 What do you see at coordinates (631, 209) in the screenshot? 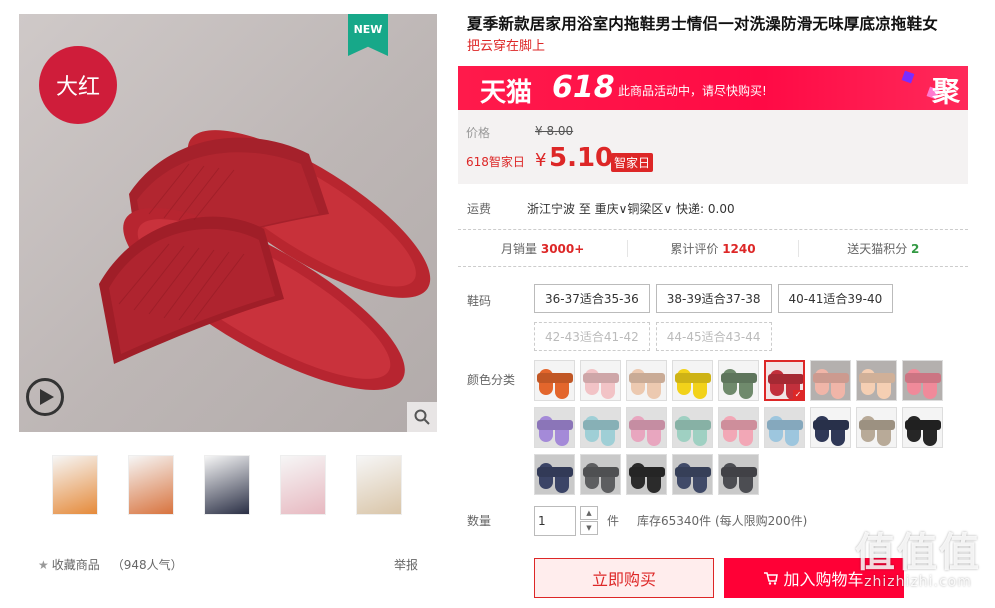
I see `shipping-destination: 浙江宁波 至 重庆∨铜梁区∨ 快递: 0.00` at bounding box center [631, 209].